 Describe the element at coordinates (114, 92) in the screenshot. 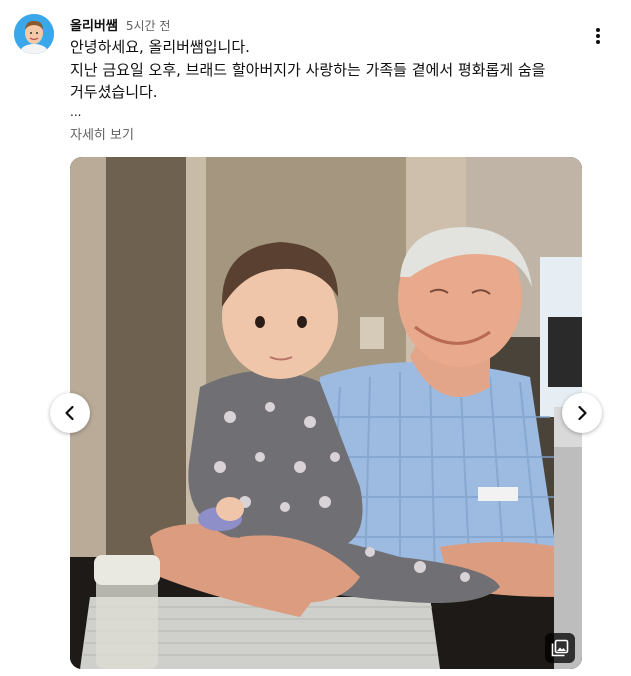

I see `post-body-line: 거두셨습니다.` at that location.